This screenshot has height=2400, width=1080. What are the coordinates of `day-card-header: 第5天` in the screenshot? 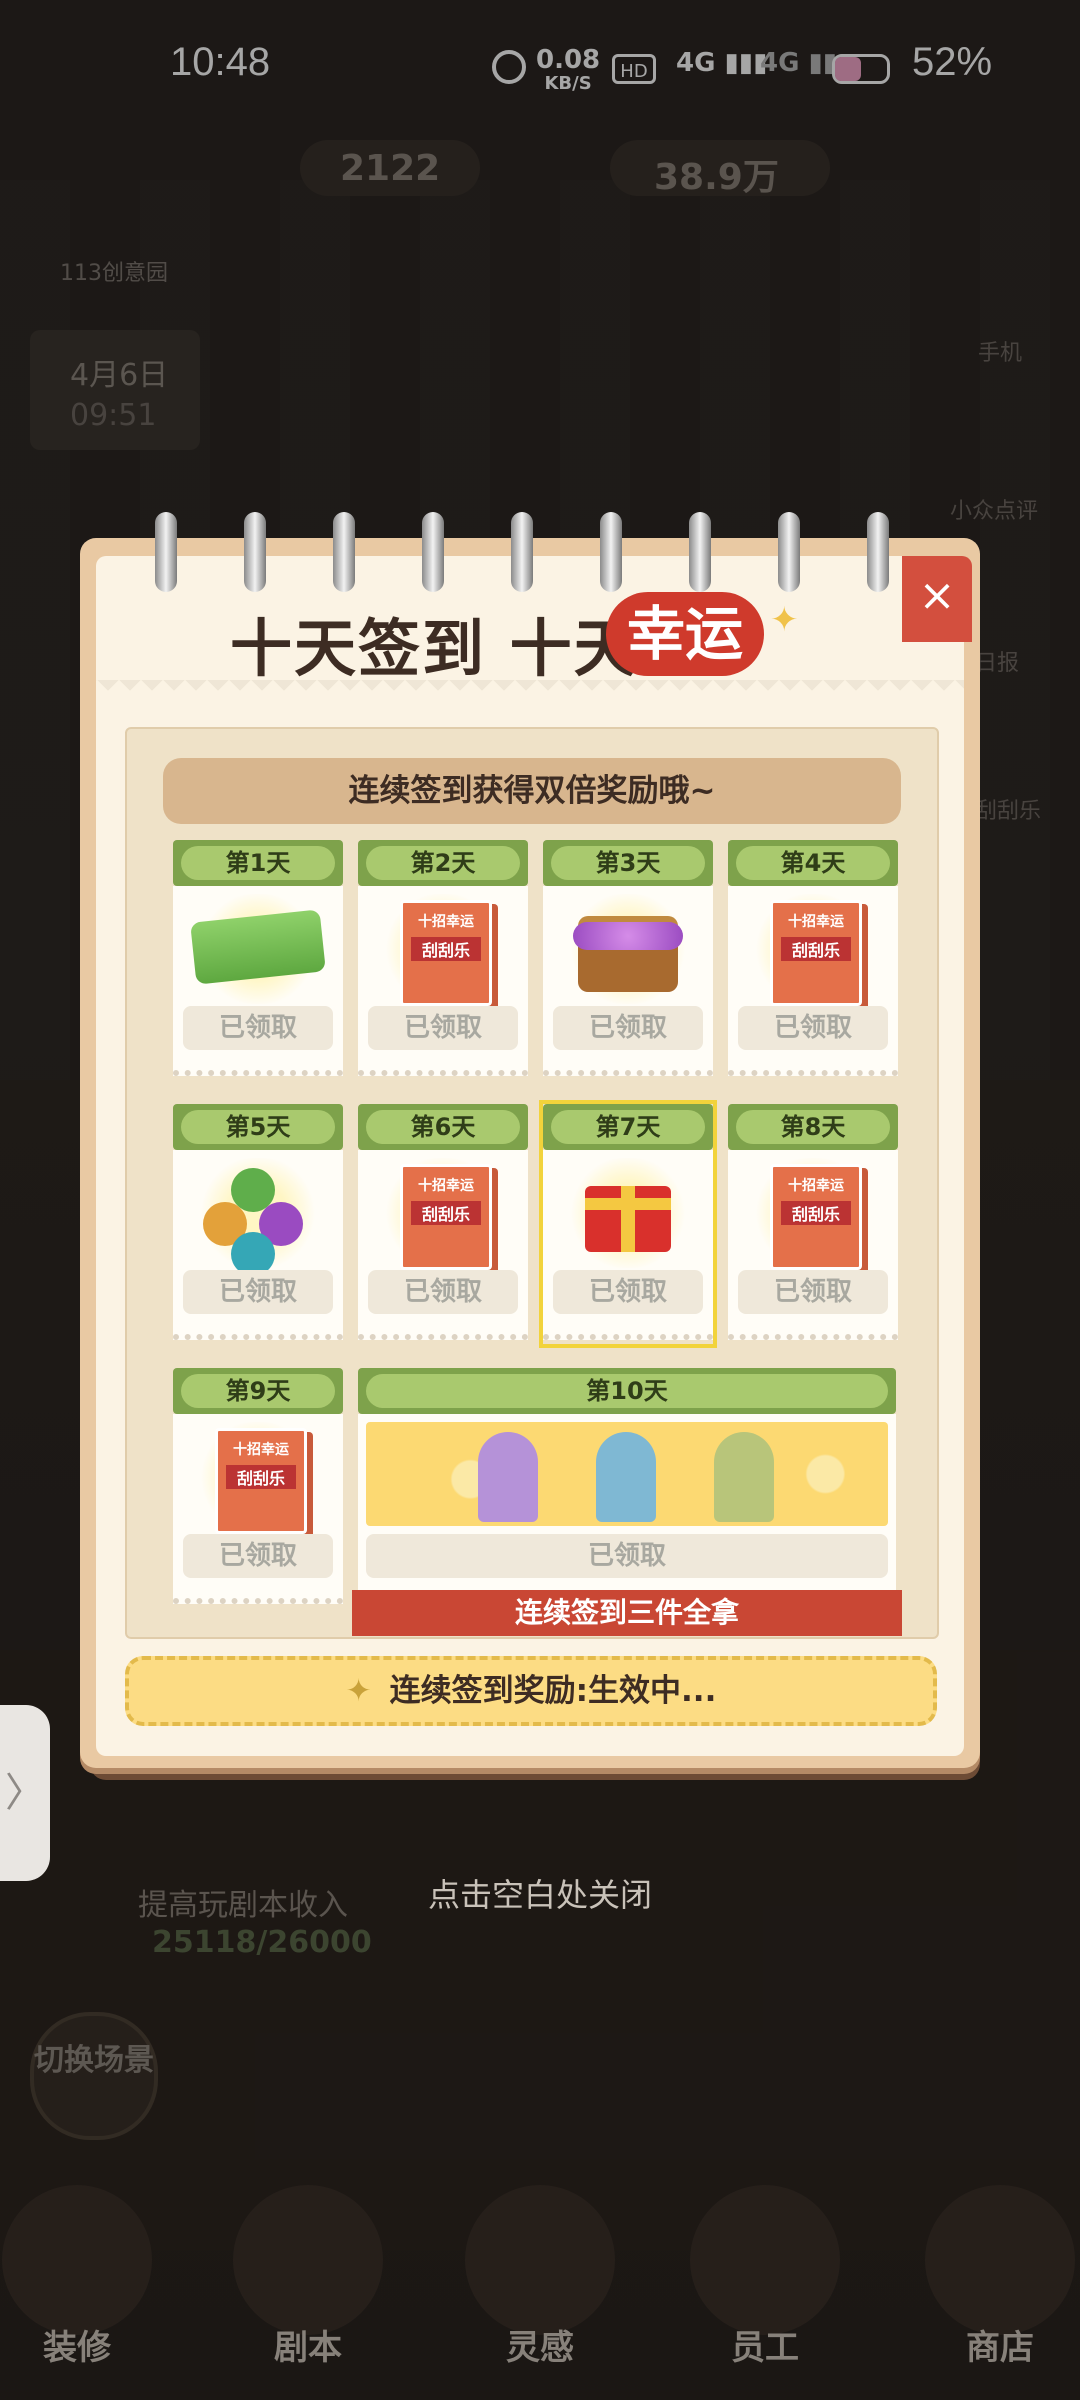 It's located at (258, 1127).